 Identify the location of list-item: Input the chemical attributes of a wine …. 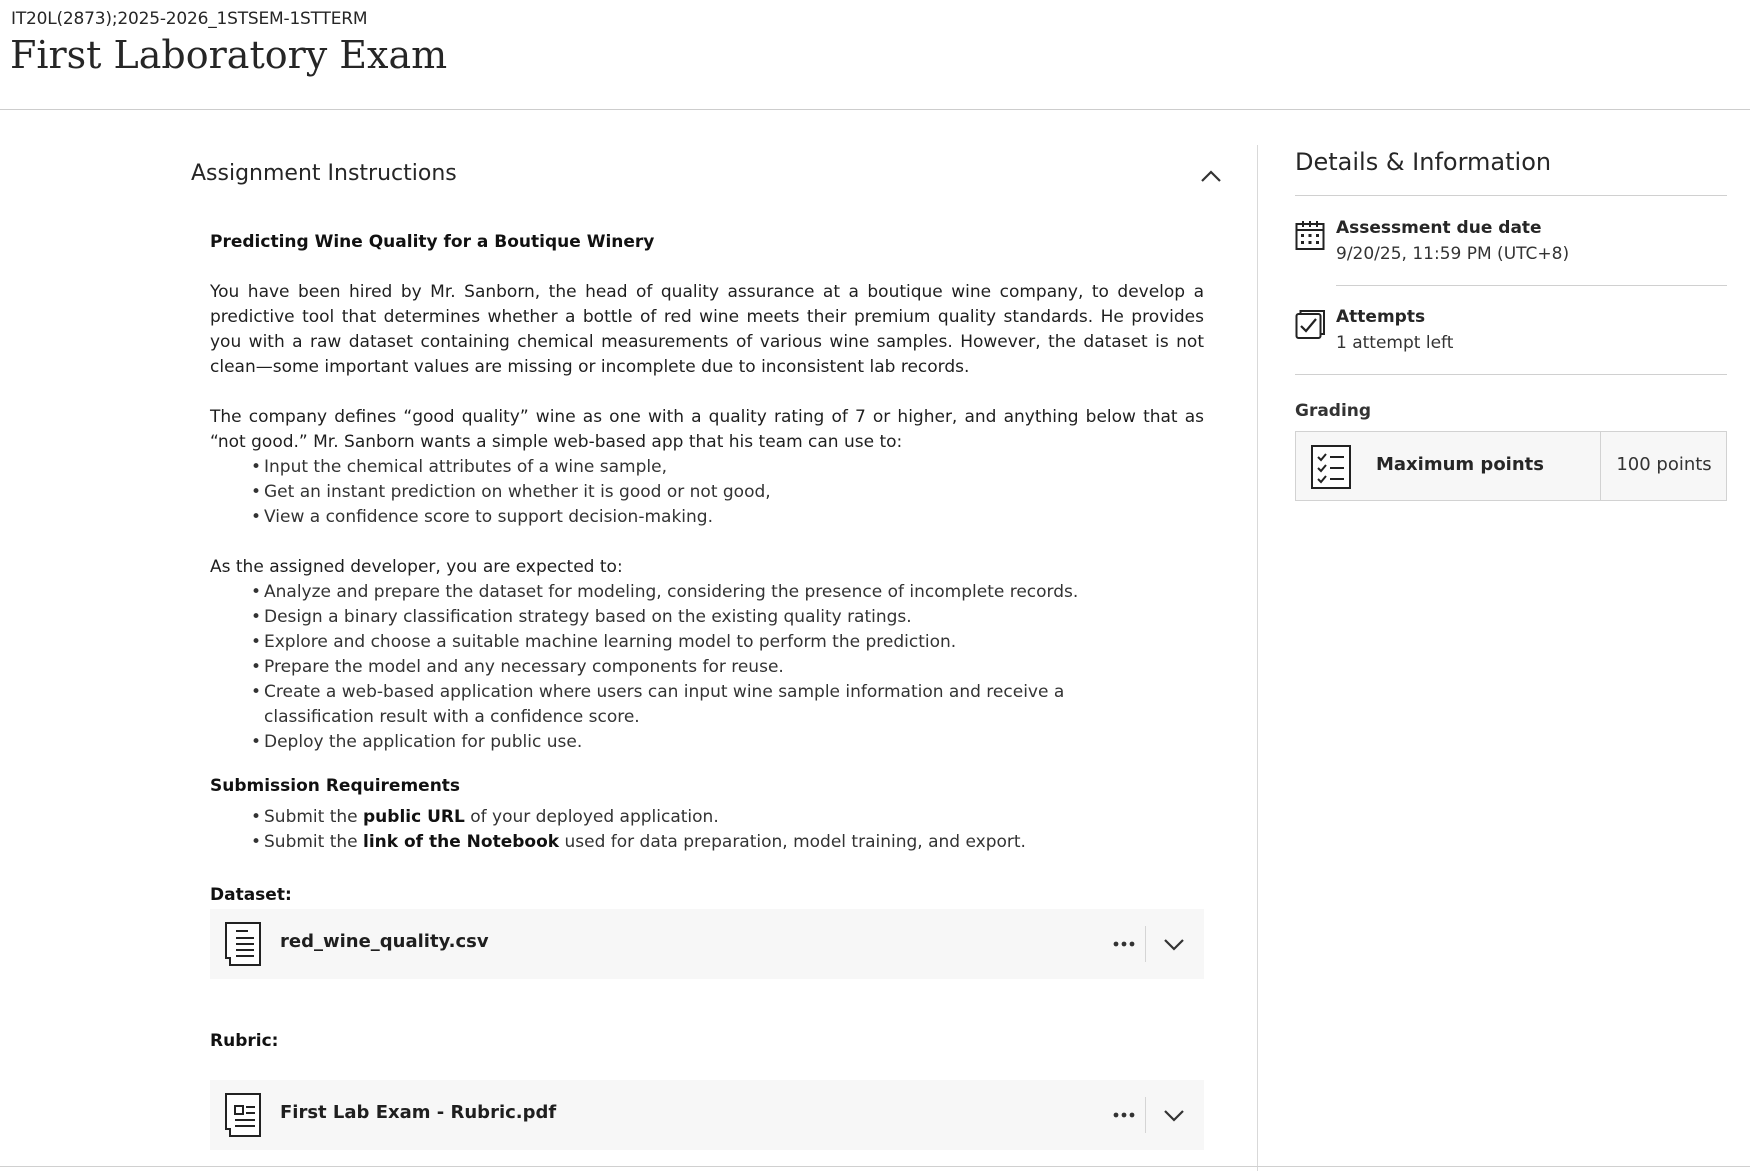
(727, 467).